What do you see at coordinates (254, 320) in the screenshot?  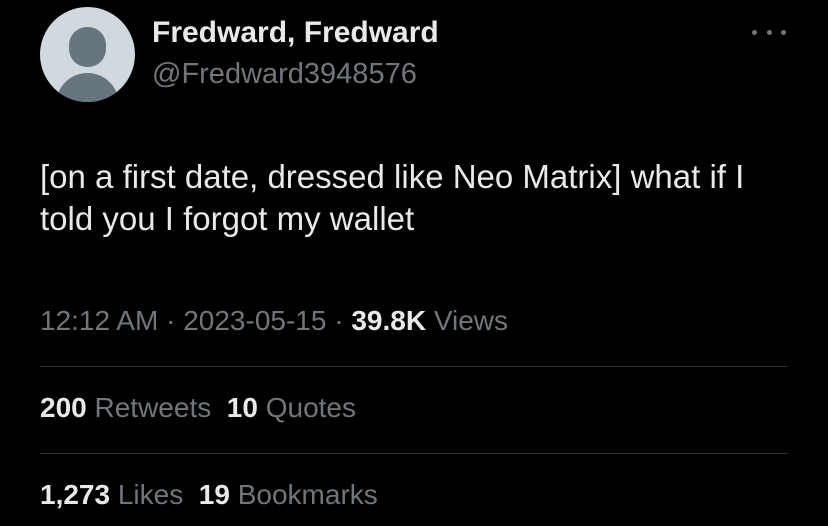 I see `tweet-date: 2023-05-15` at bounding box center [254, 320].